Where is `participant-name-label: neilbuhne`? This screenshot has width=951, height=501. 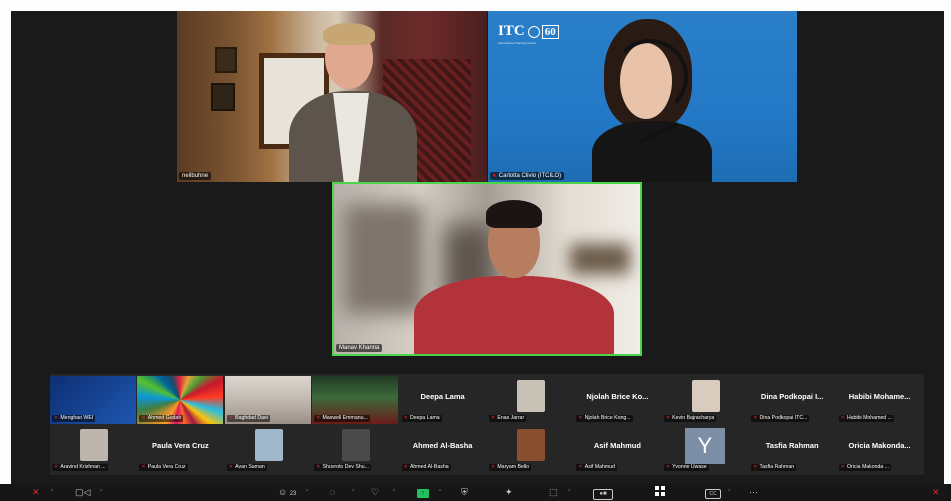
participant-name-label: neilbuhne is located at coordinates (195, 176).